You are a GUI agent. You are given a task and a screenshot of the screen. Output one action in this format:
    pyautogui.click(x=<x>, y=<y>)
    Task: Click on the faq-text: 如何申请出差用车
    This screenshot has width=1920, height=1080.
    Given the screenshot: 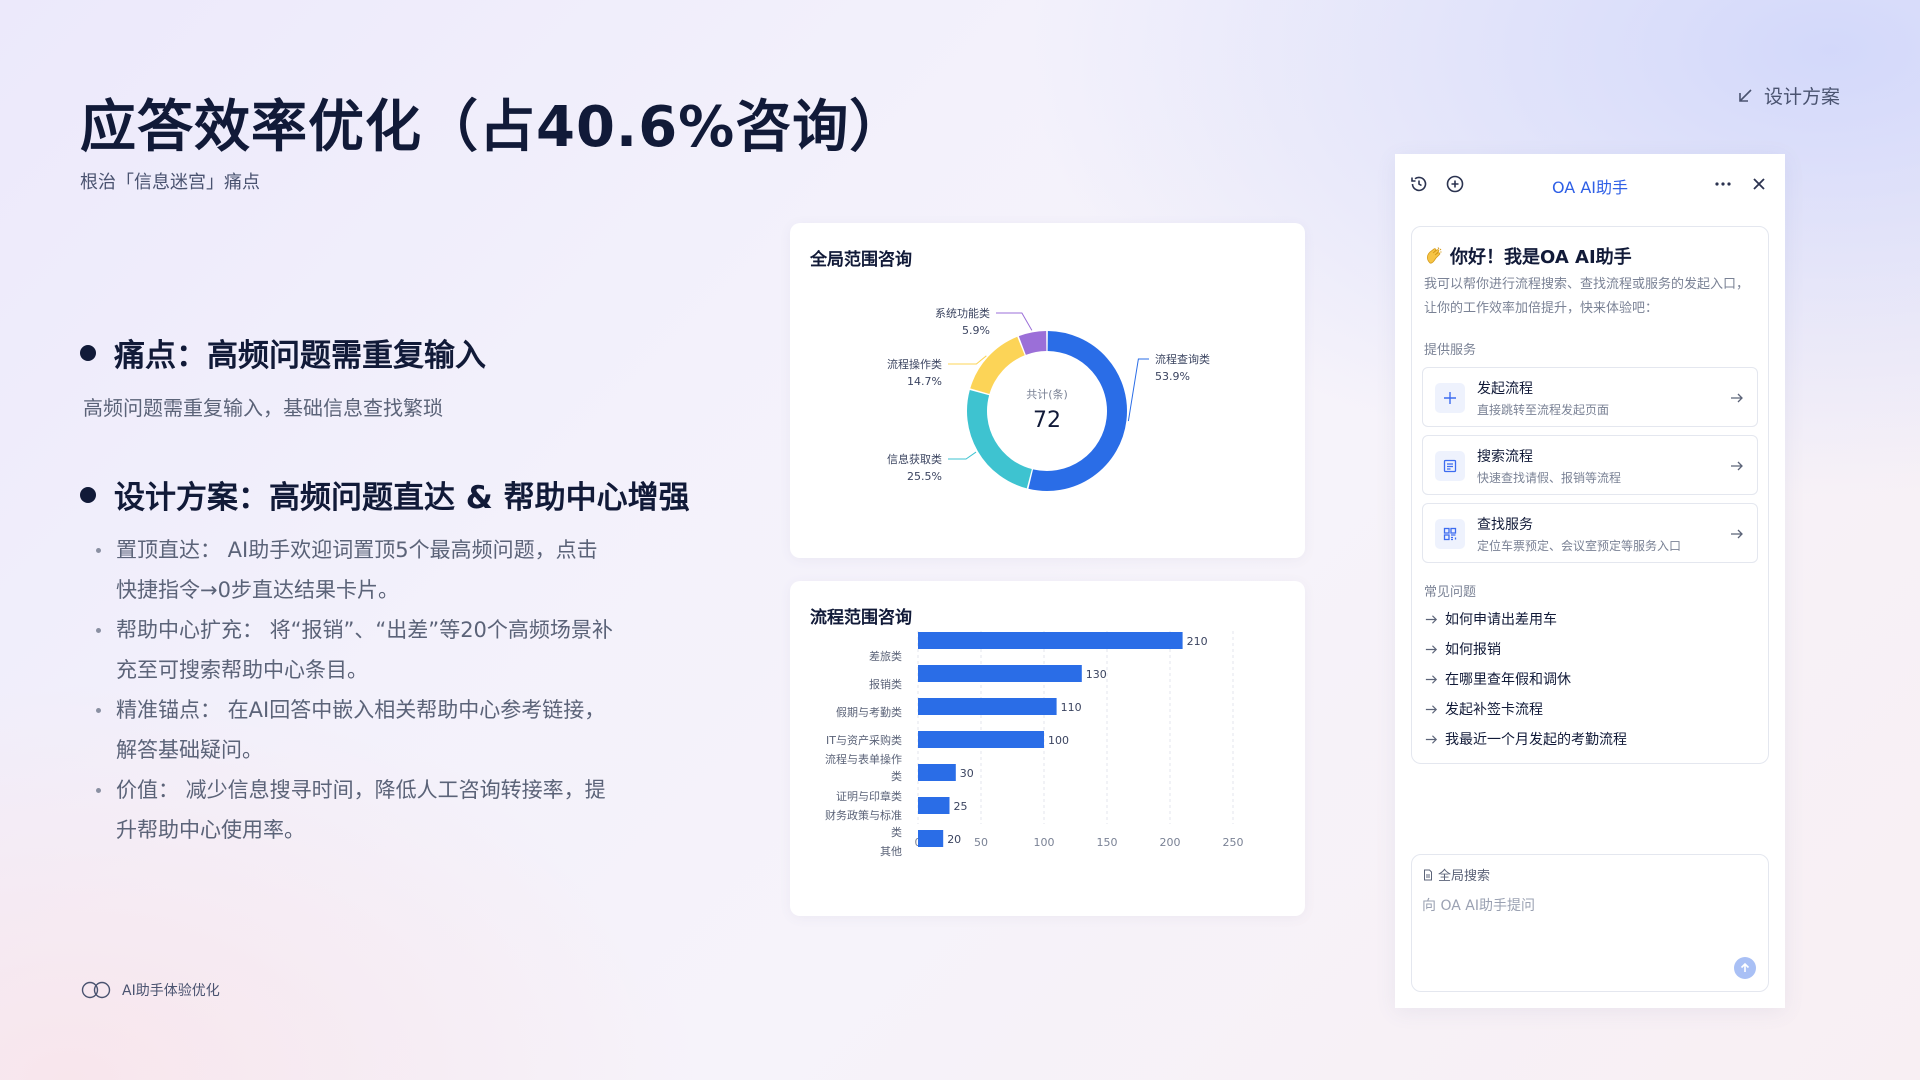 What is the action you would take?
    pyautogui.click(x=1501, y=620)
    